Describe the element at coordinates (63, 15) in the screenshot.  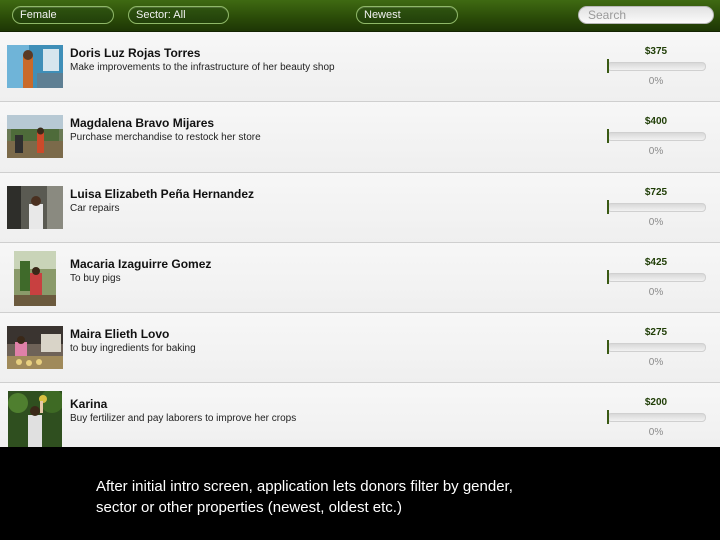
I see `gender-filter-button: Female` at that location.